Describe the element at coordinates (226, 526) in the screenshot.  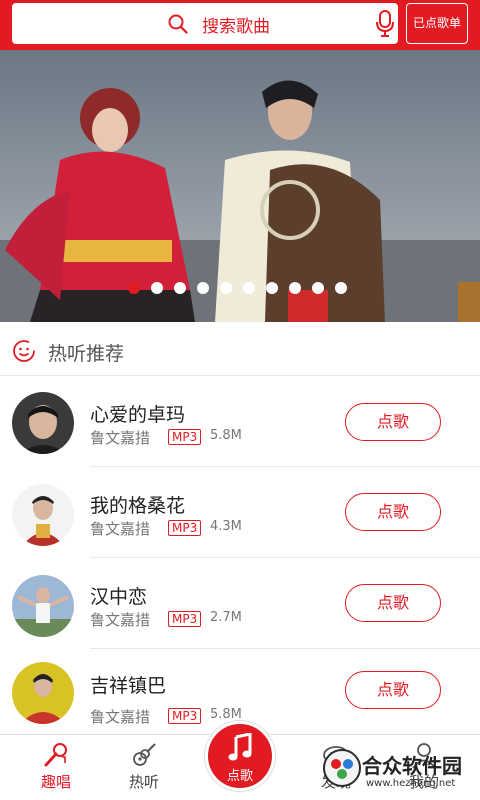
I see `file-size: 4.3M` at that location.